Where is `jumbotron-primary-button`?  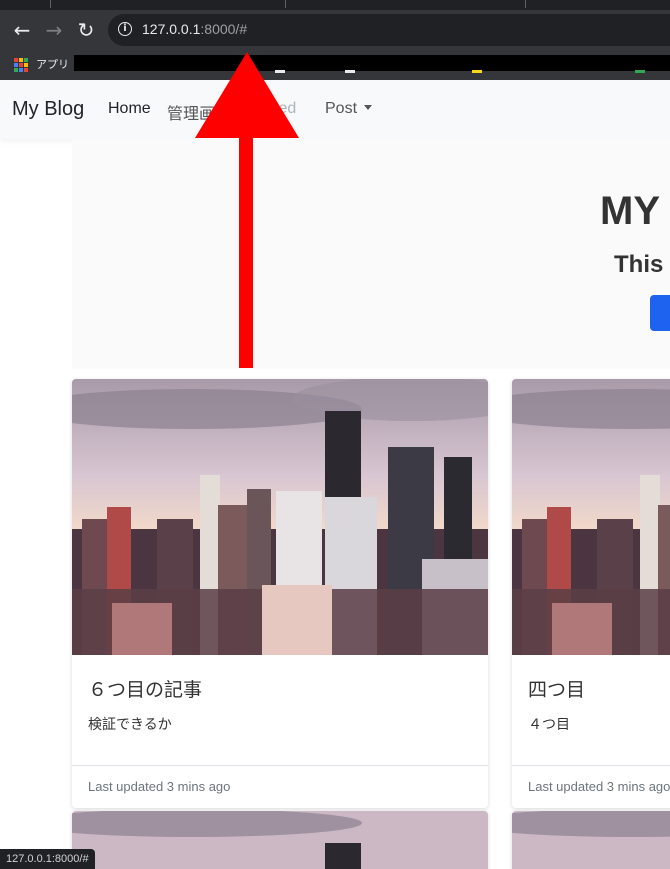
jumbotron-primary-button is located at coordinates (660, 313).